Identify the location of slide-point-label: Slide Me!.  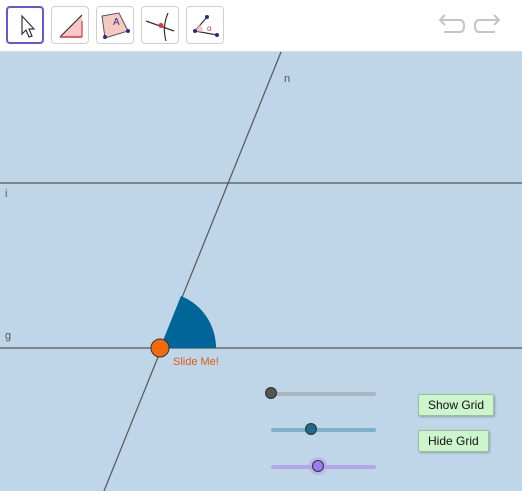
(196, 362).